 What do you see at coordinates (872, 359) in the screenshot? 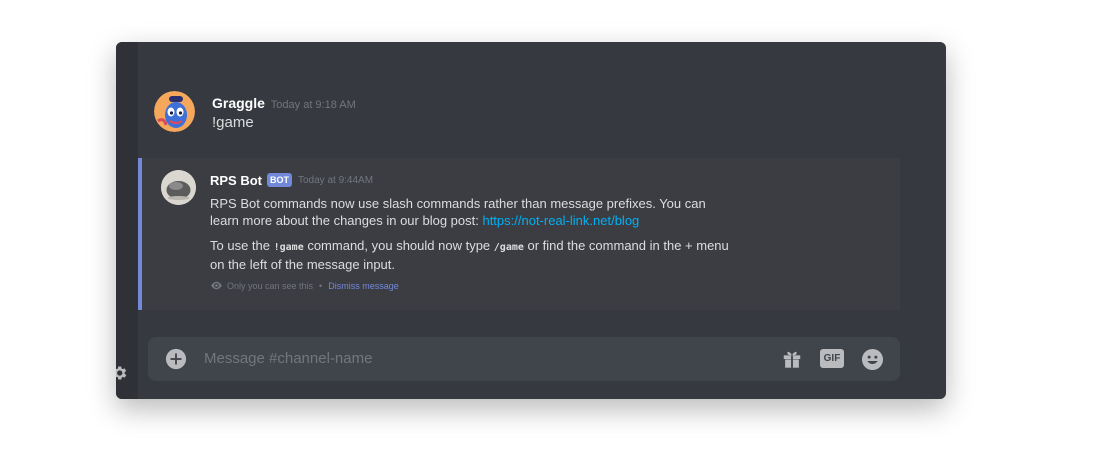
I see `smiley-icon` at bounding box center [872, 359].